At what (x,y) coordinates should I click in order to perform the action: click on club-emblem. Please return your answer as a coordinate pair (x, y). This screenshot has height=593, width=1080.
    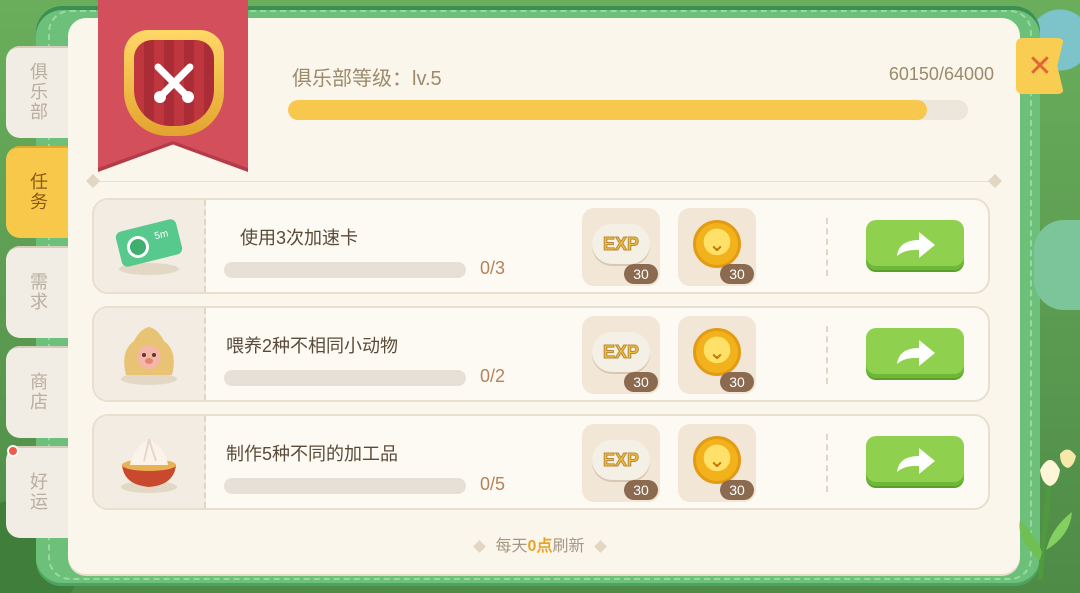
    Looking at the image, I should click on (174, 83).